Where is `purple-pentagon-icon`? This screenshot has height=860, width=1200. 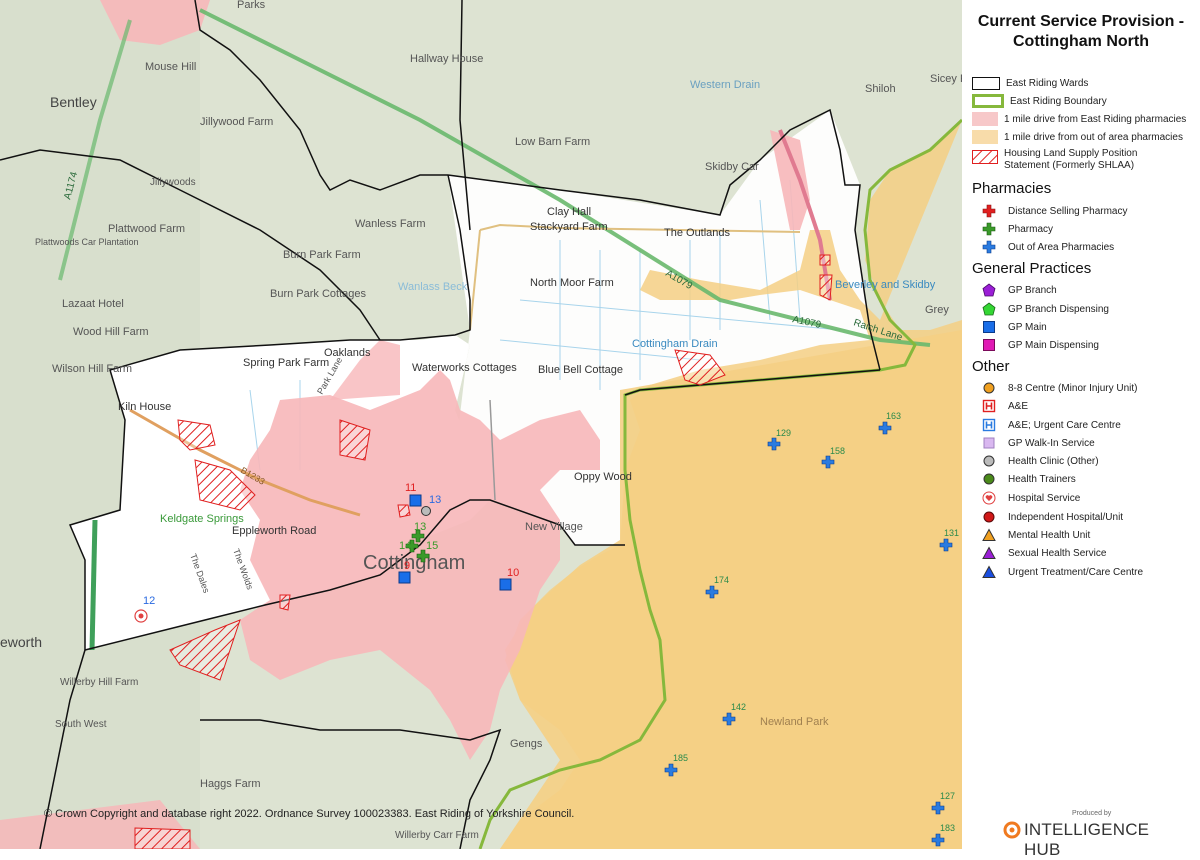
purple-pentagon-icon is located at coordinates (989, 290).